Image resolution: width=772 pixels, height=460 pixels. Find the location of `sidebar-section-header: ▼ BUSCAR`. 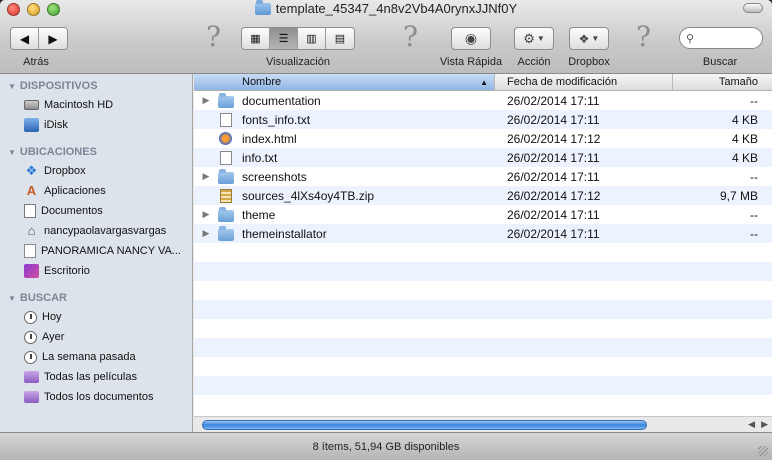

sidebar-section-header: ▼ BUSCAR is located at coordinates (96, 298).